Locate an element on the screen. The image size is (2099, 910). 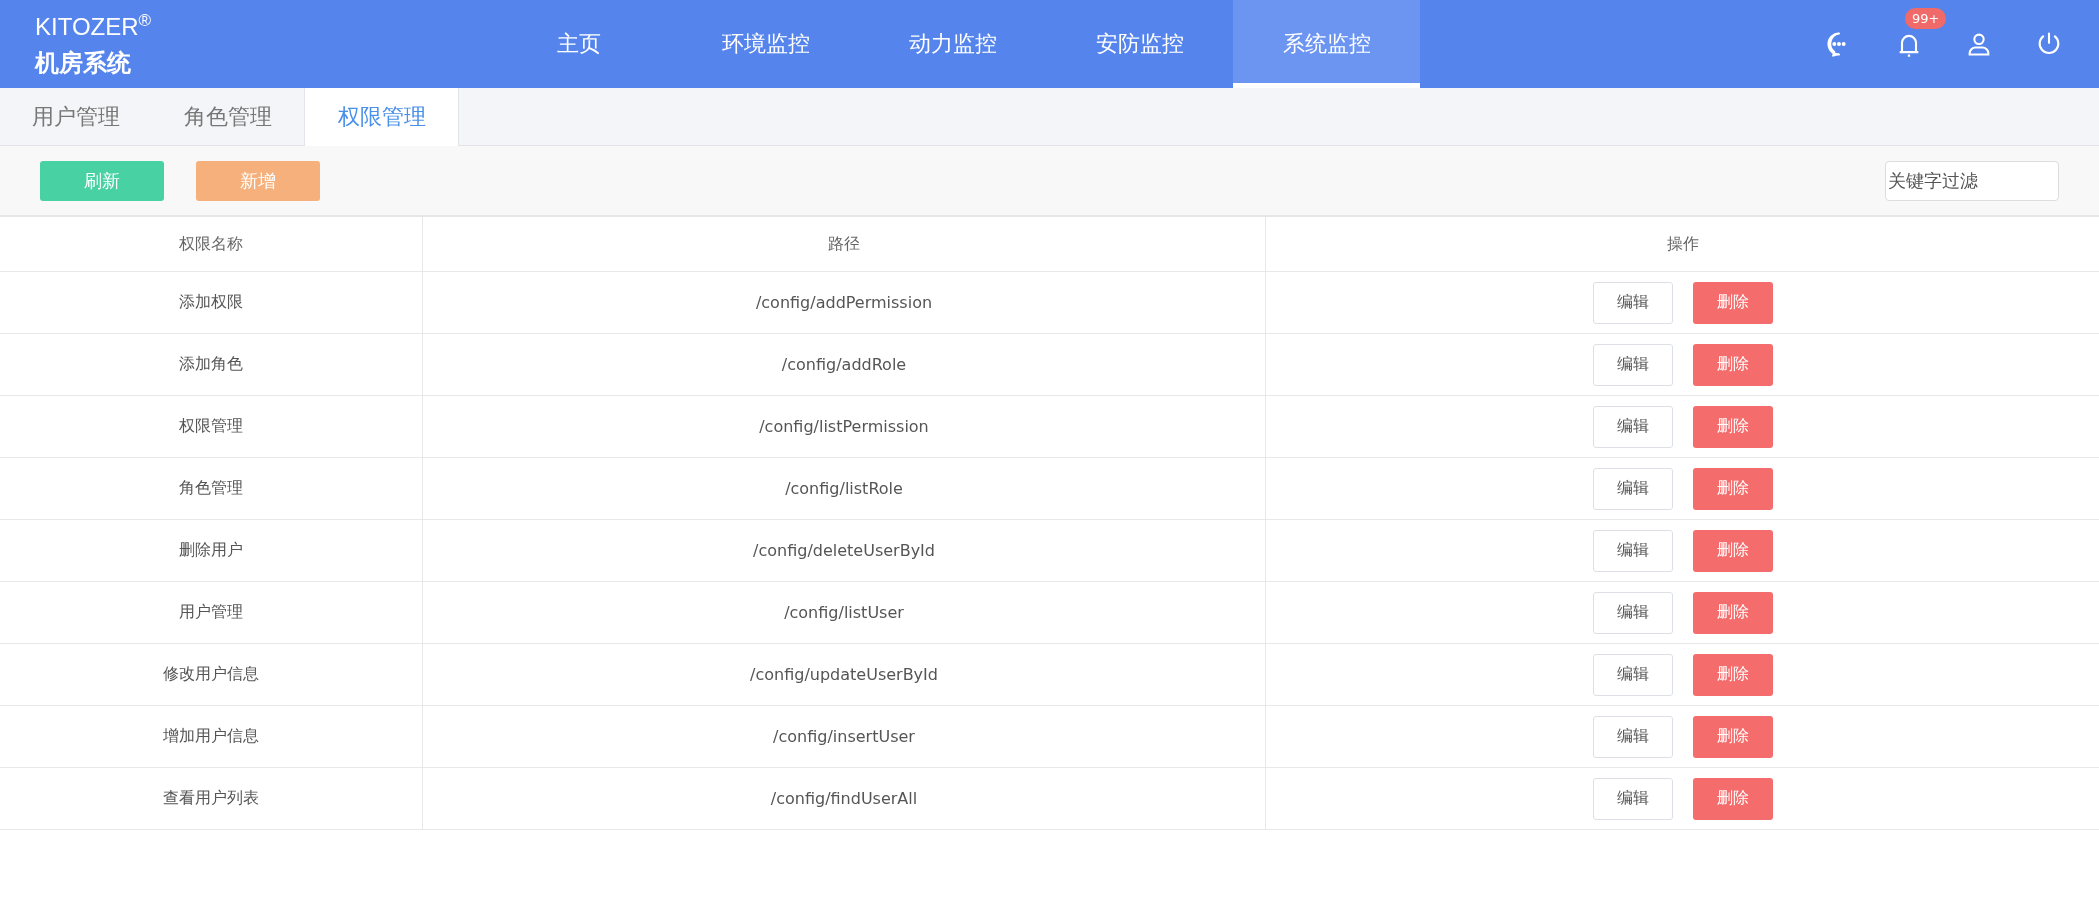
table-cell: /config/listPermission is located at coordinates (844, 426).